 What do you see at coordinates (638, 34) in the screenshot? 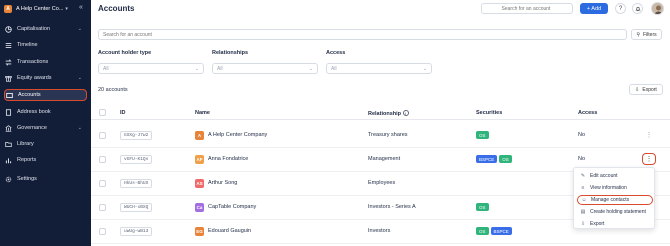
I see `filter-icon: ⚲` at bounding box center [638, 34].